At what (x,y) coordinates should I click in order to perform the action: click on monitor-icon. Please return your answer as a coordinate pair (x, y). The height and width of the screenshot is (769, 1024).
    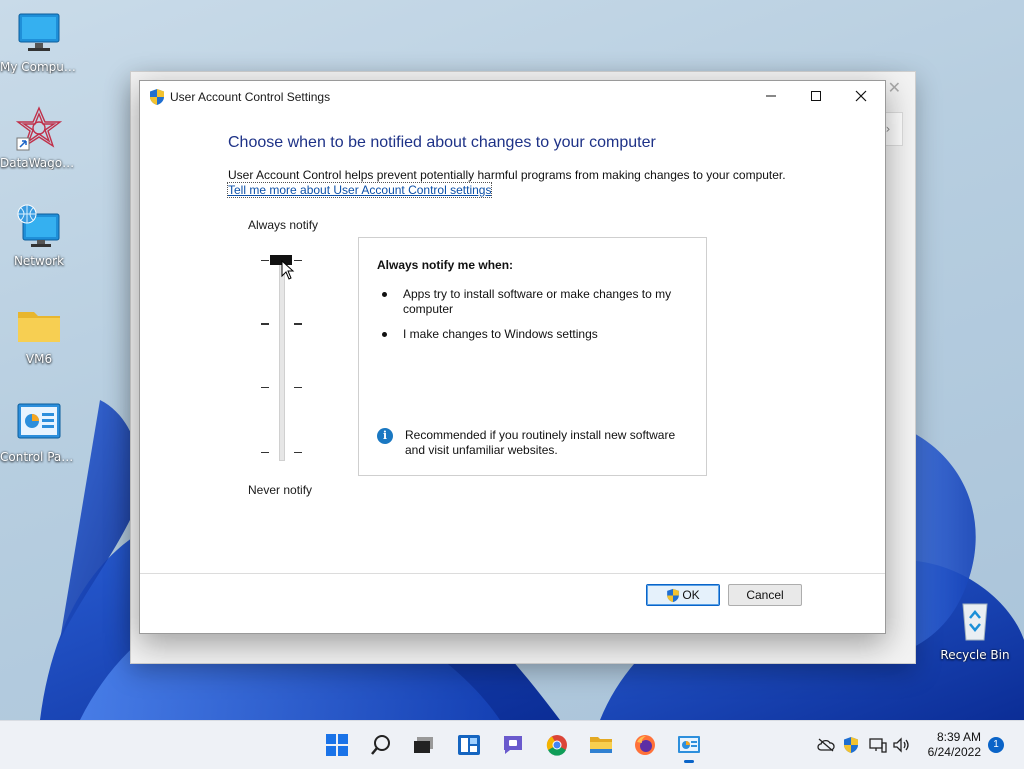
    Looking at the image, I should click on (39, 33).